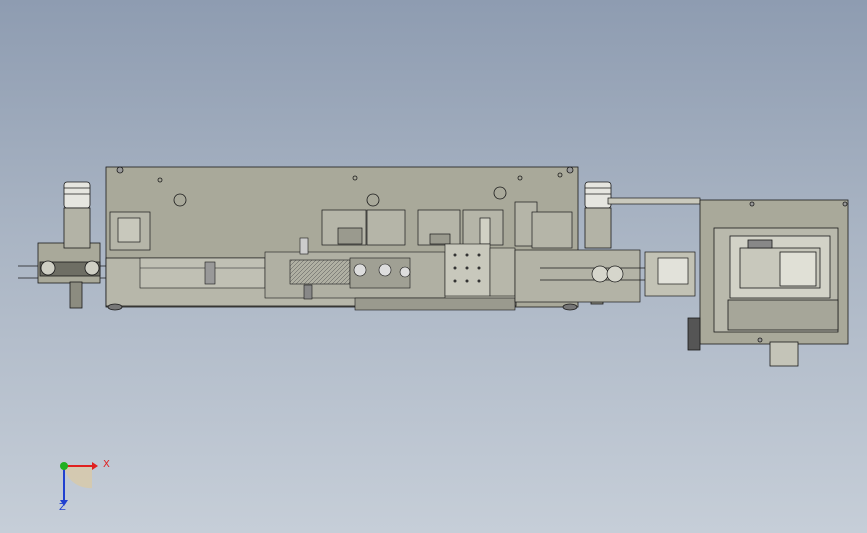  What do you see at coordinates (768, 283) in the screenshot?
I see `right-station` at bounding box center [768, 283].